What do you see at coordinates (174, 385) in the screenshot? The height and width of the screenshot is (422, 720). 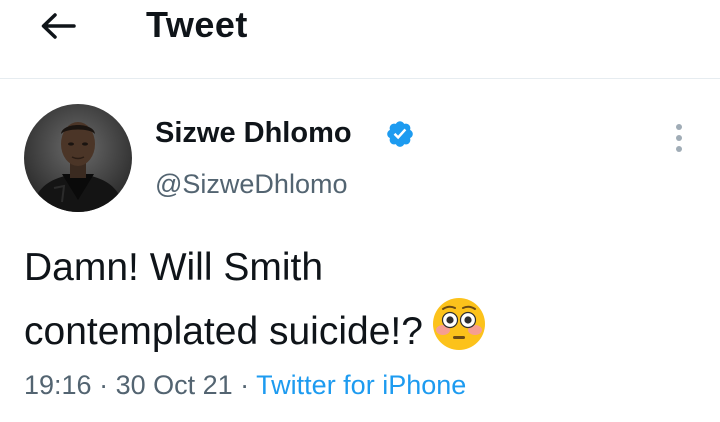 I see `tweet-date: 30 Oct 21` at bounding box center [174, 385].